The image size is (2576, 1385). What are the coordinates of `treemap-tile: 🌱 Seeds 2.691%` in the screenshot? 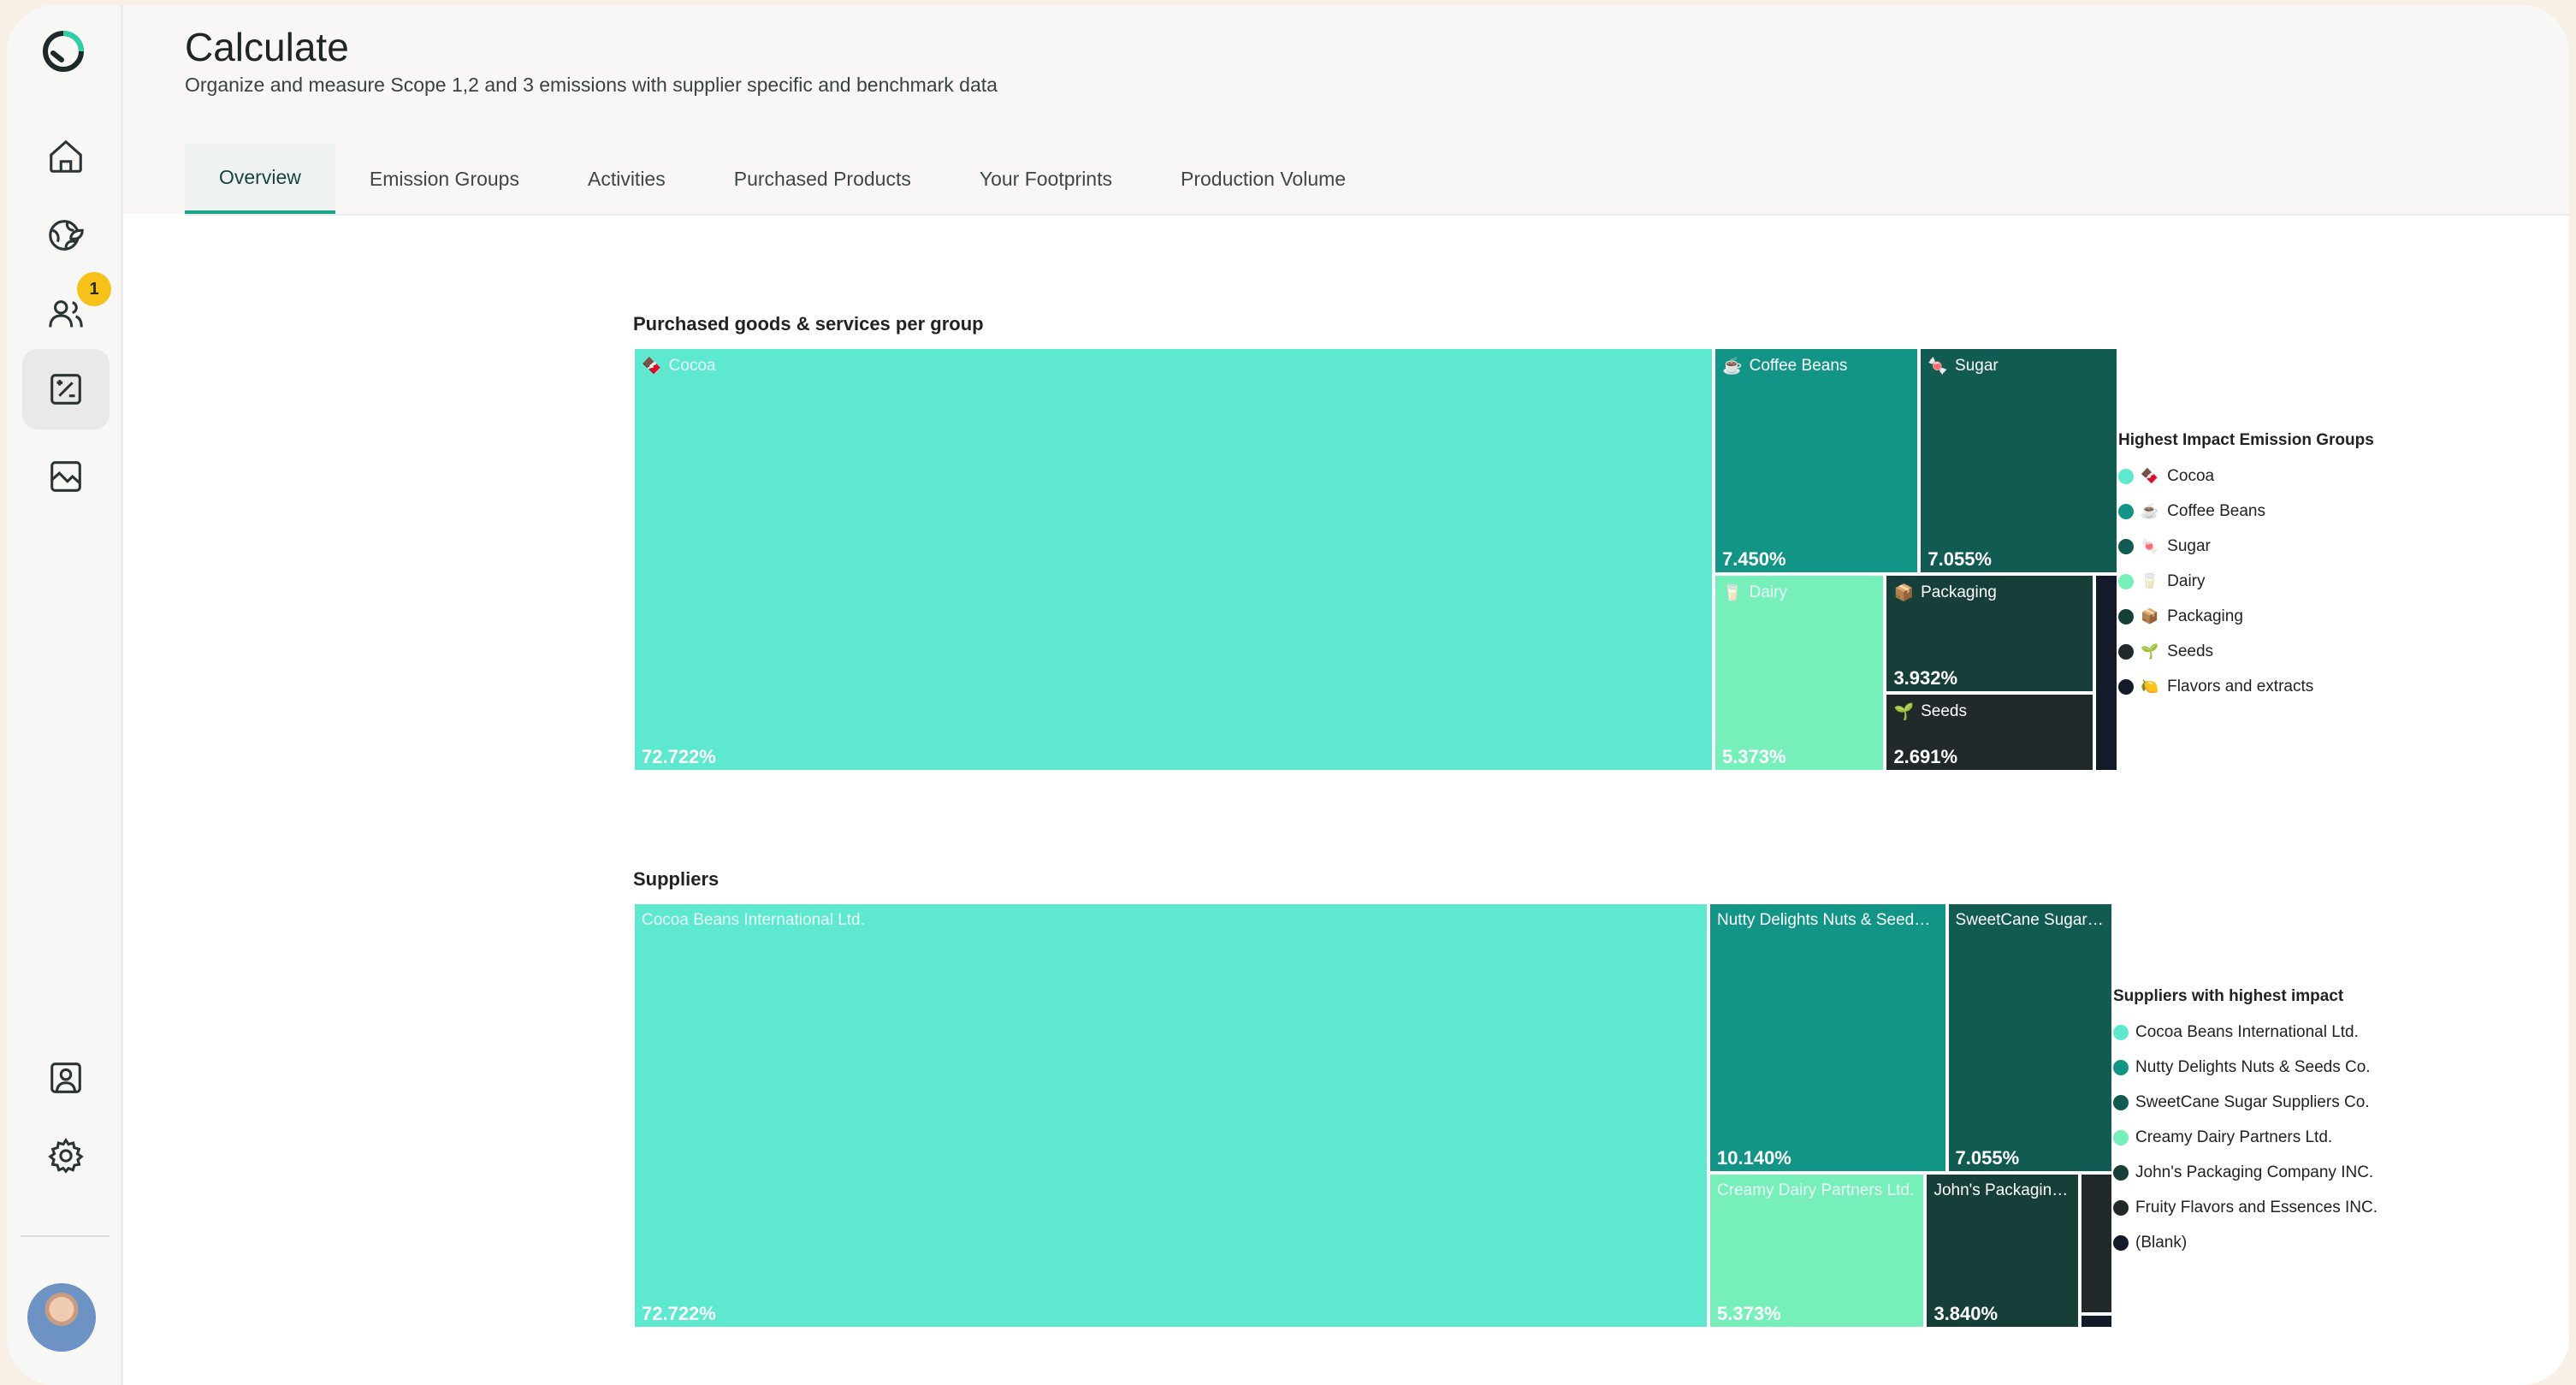 It's located at (1990, 732).